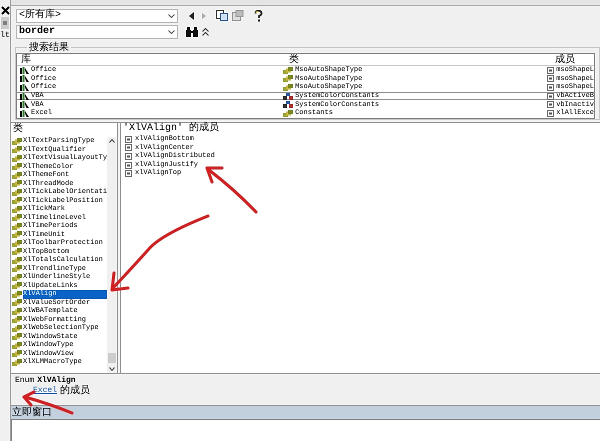 This screenshot has width=600, height=441. What do you see at coordinates (192, 16) in the screenshot?
I see `back-icon` at bounding box center [192, 16].